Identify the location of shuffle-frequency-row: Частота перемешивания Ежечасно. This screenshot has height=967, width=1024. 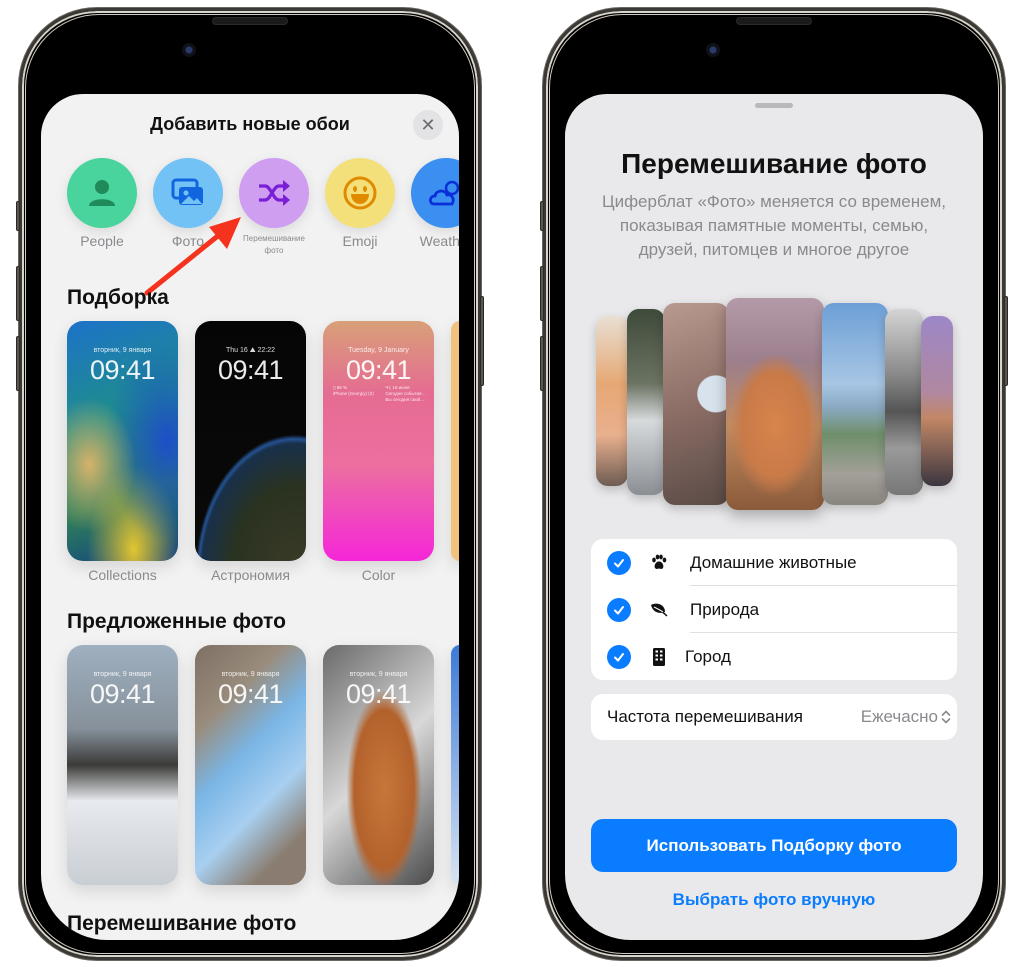
(774, 717).